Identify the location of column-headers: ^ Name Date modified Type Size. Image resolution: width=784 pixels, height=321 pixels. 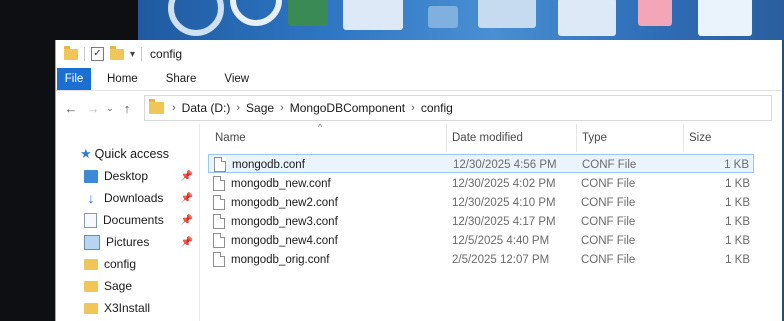
(491, 137).